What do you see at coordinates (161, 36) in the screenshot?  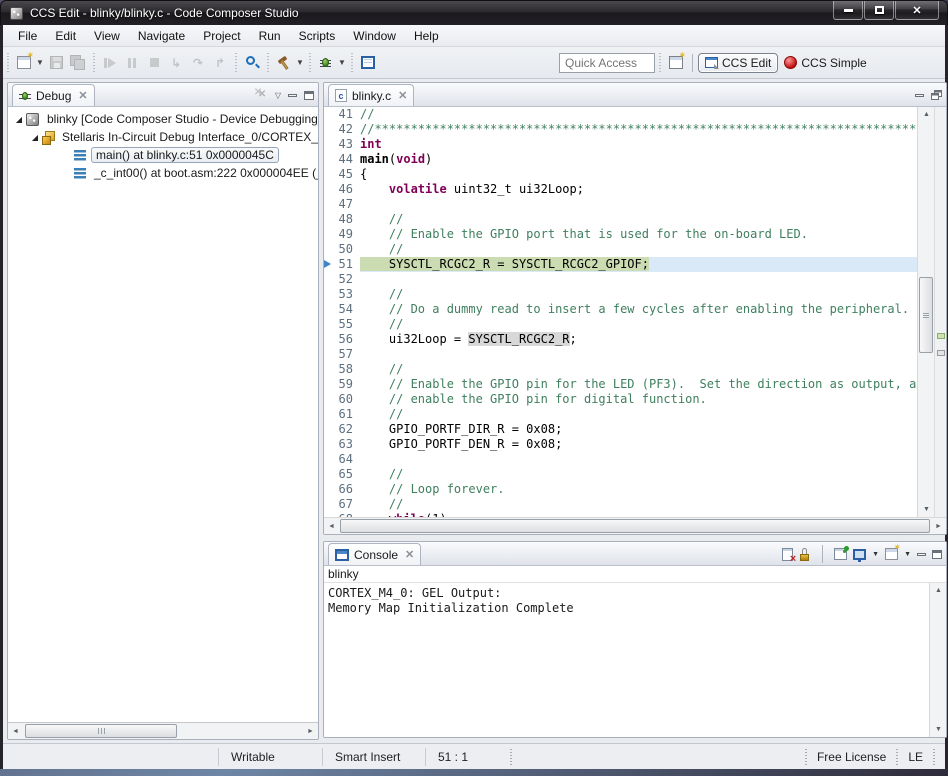 I see `menu-navigate: Navigate` at bounding box center [161, 36].